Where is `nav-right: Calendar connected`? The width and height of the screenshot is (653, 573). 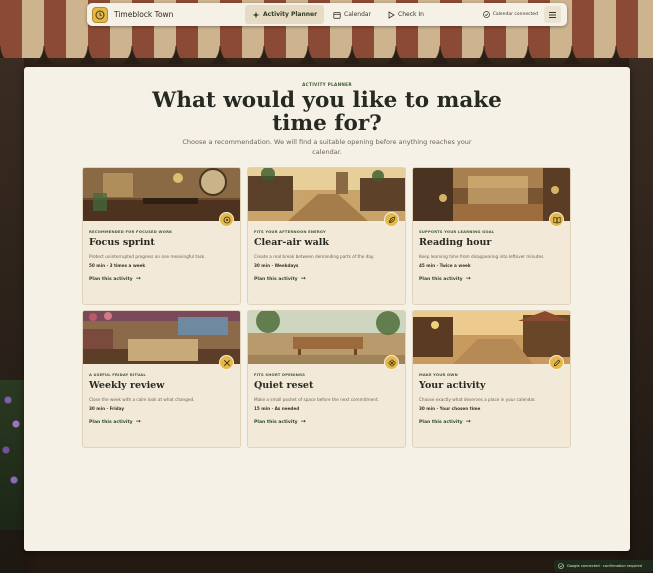
nav-right: Calendar connected is located at coordinates (521, 14).